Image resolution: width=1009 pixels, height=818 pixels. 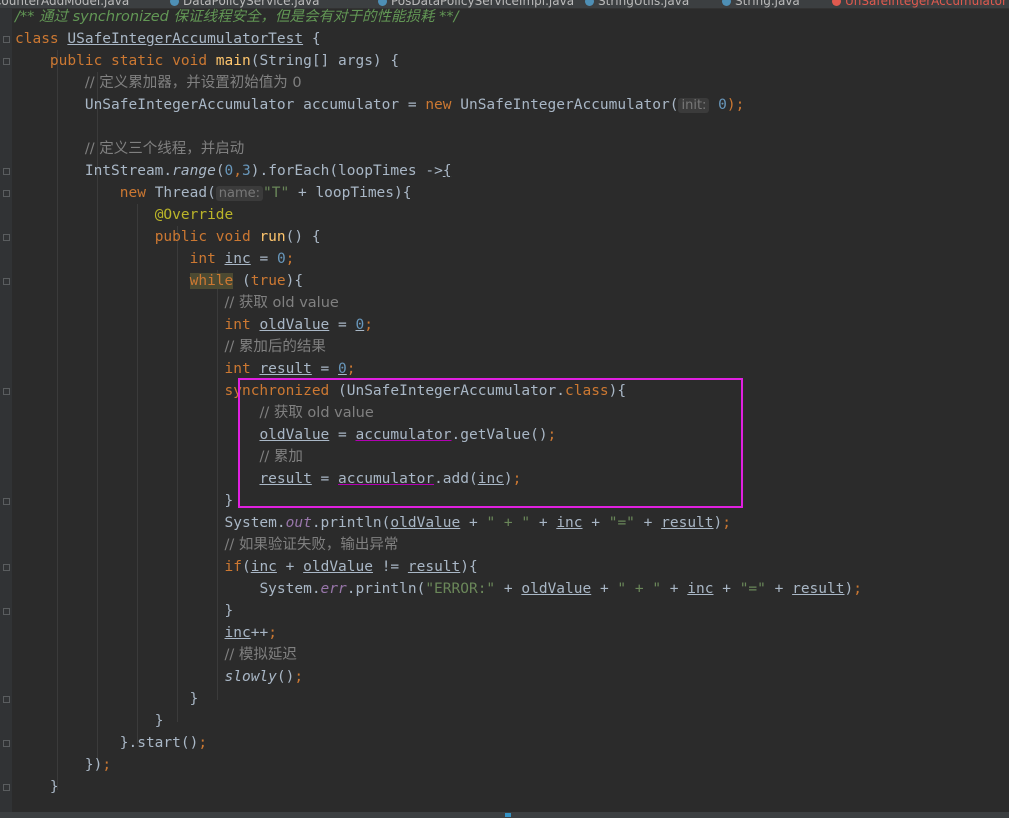 I want to click on code-line: // 定义累加器，并设置初始值为 0, so click(x=193, y=83).